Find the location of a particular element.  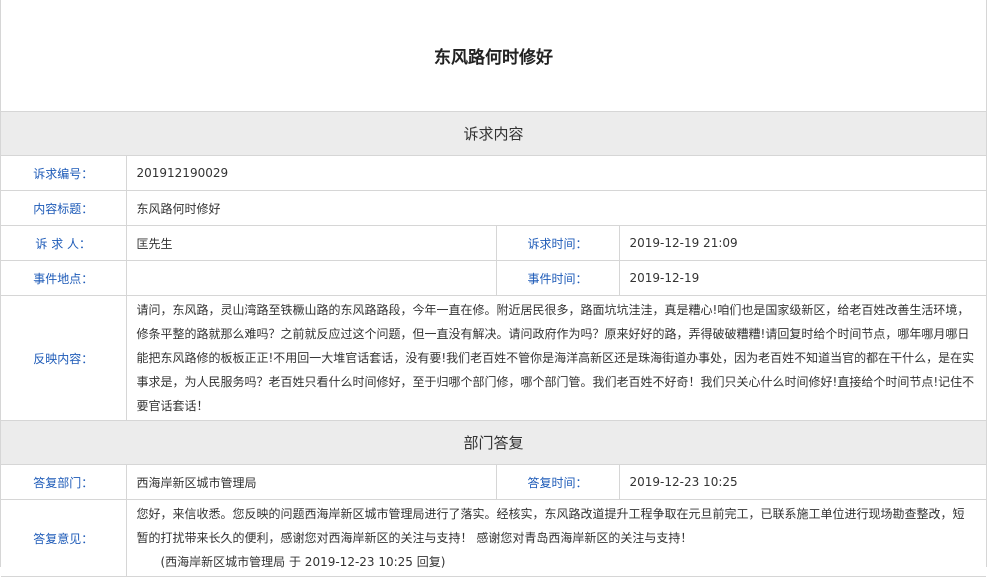

table-row: 事件地点： 事件时间： 2019-12-19 is located at coordinates (493, 278).